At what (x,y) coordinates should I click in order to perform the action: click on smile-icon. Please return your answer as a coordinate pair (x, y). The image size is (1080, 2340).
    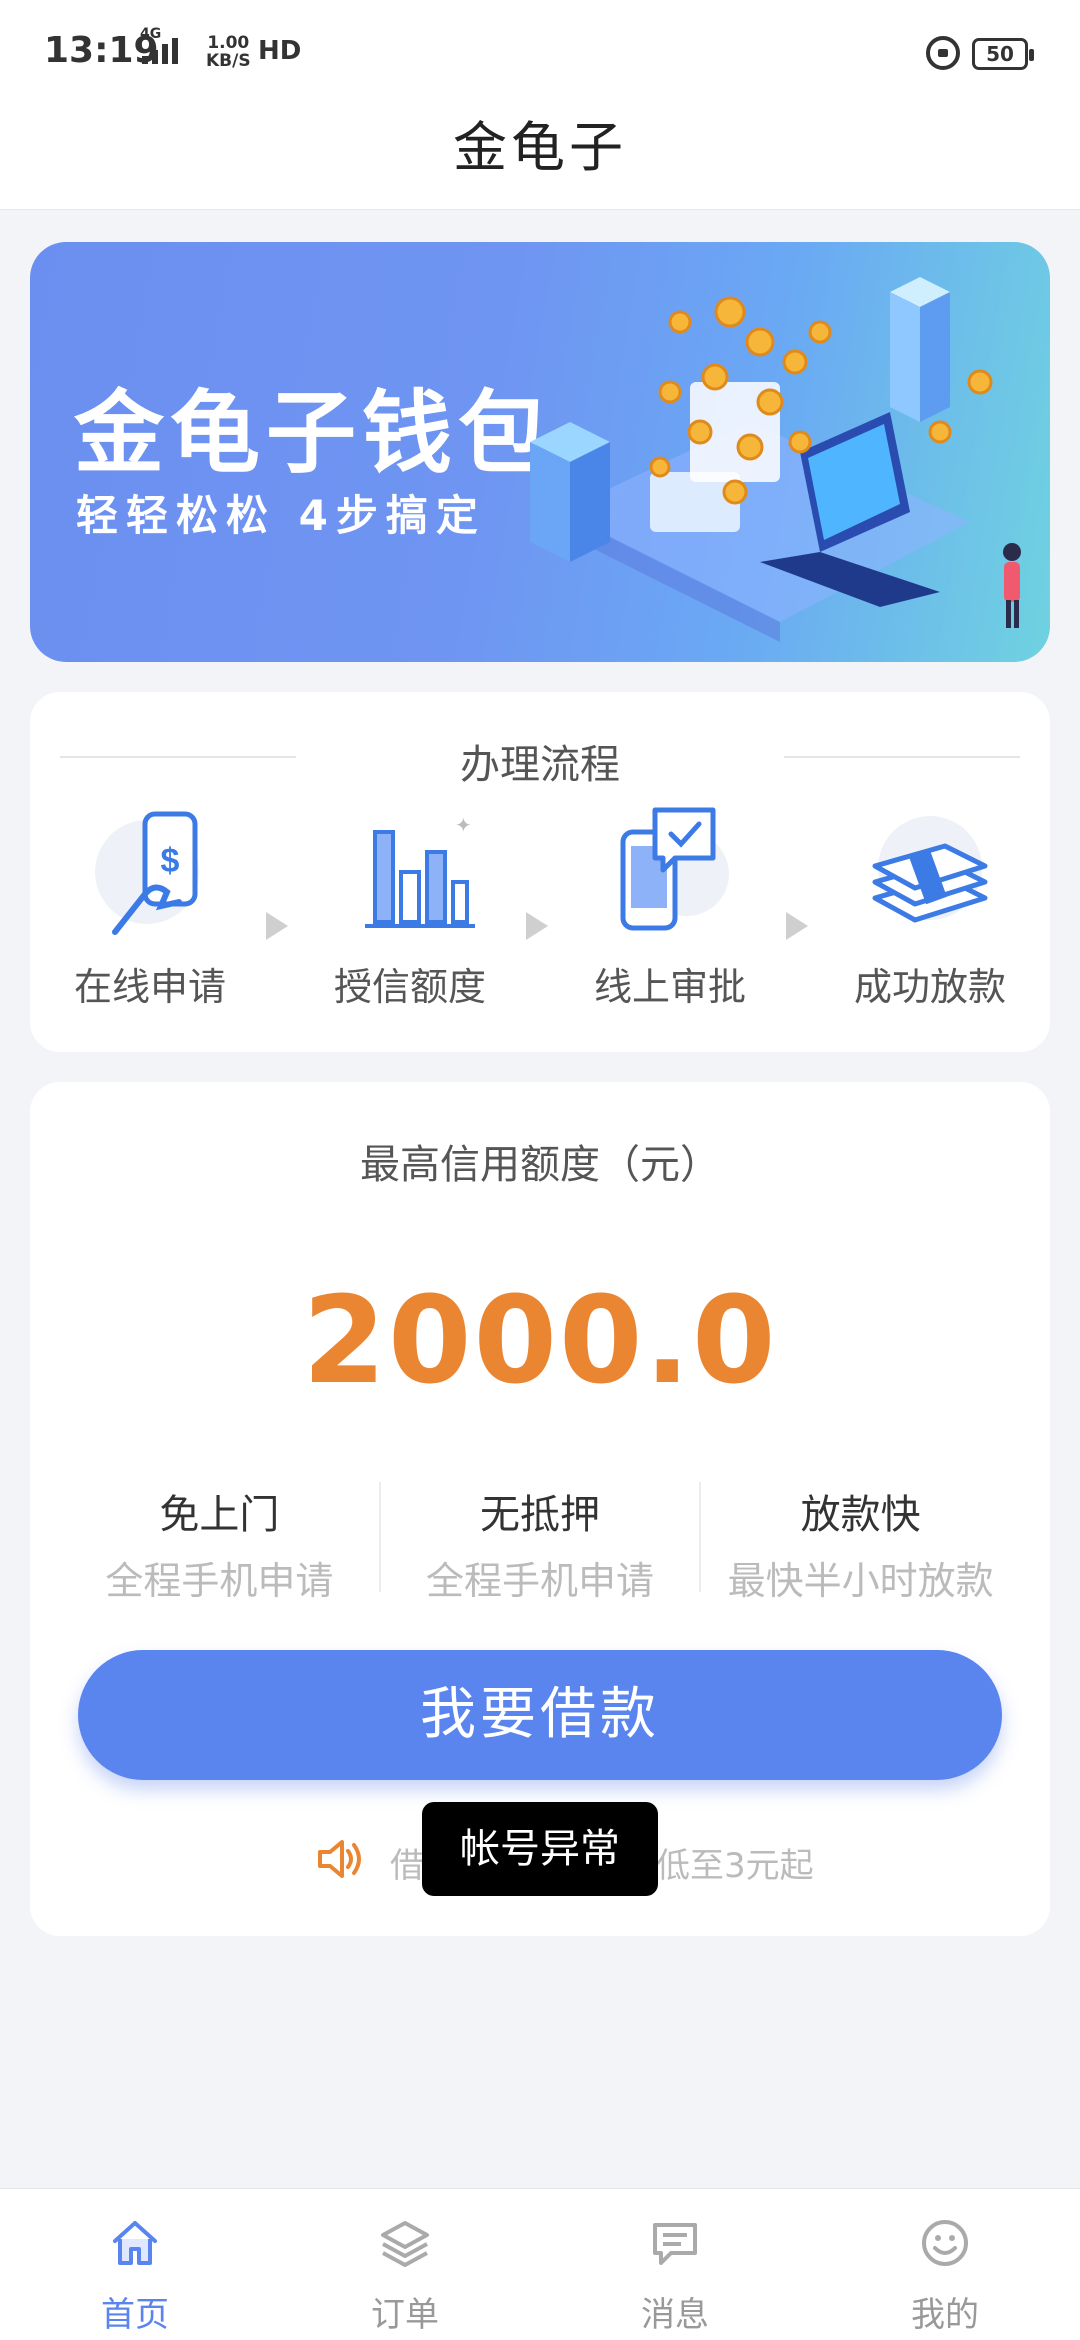
    Looking at the image, I should click on (945, 2243).